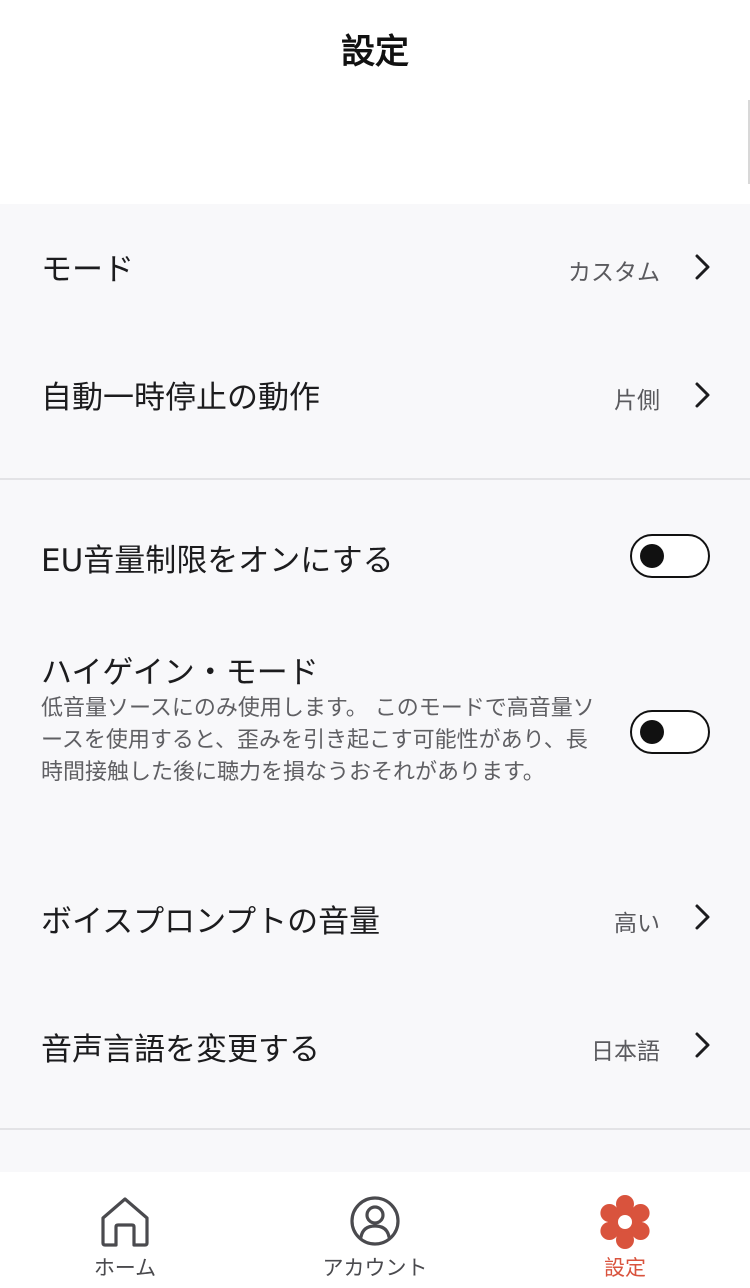 Image resolution: width=750 pixels, height=1288 pixels. I want to click on voice-prompt-volume-row: ボイスプロンプトの音量 高い, so click(375, 916).